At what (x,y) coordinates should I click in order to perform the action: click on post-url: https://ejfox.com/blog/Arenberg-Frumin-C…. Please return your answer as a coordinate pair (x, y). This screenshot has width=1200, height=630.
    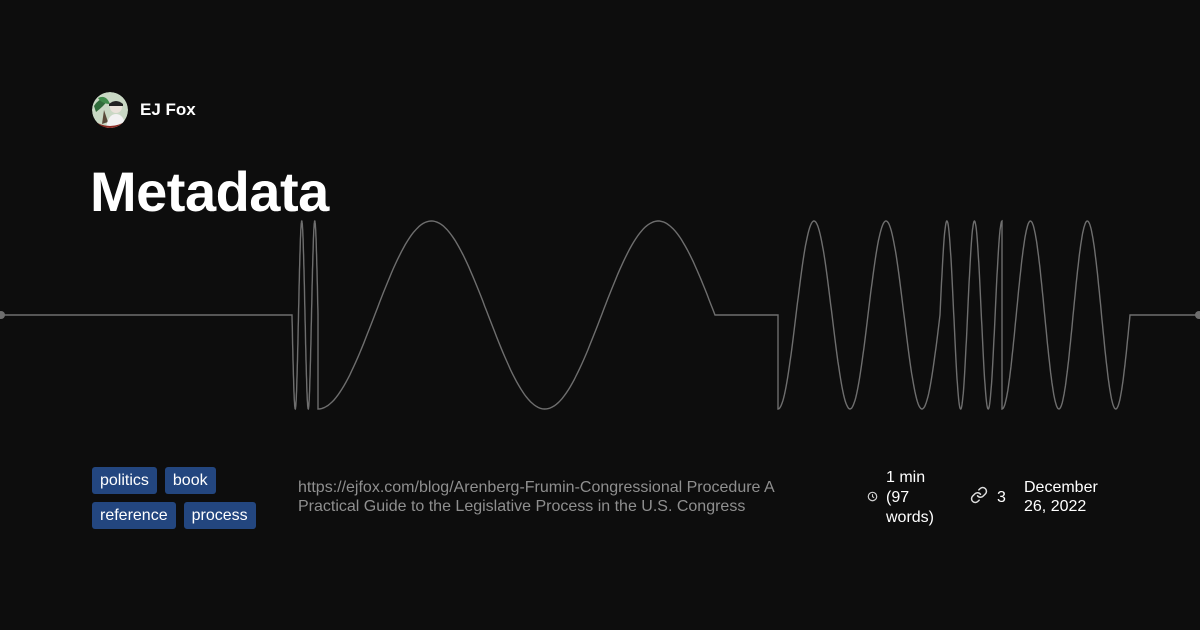
    Looking at the image, I should click on (563, 497).